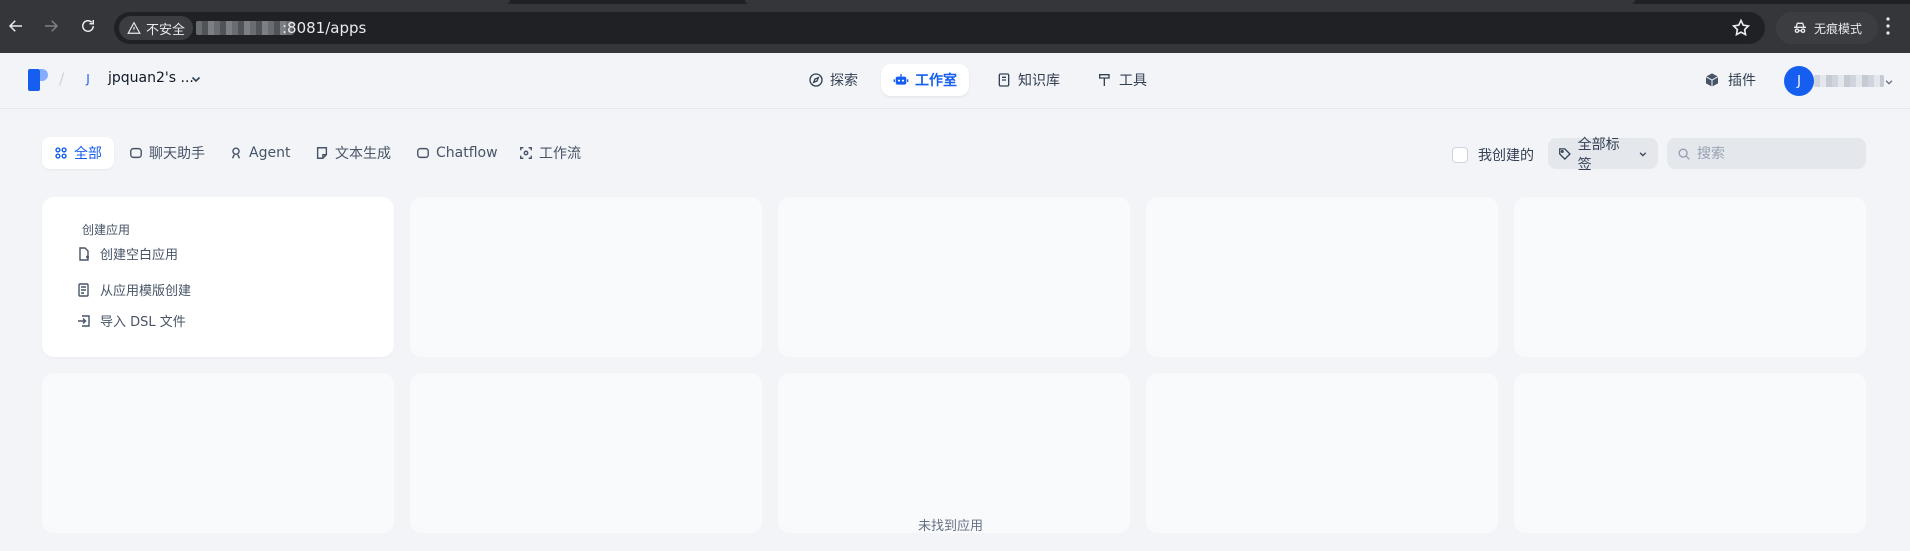  Describe the element at coordinates (939, 28) in the screenshot. I see `address-bar: 不安全 :8081/apps` at that location.